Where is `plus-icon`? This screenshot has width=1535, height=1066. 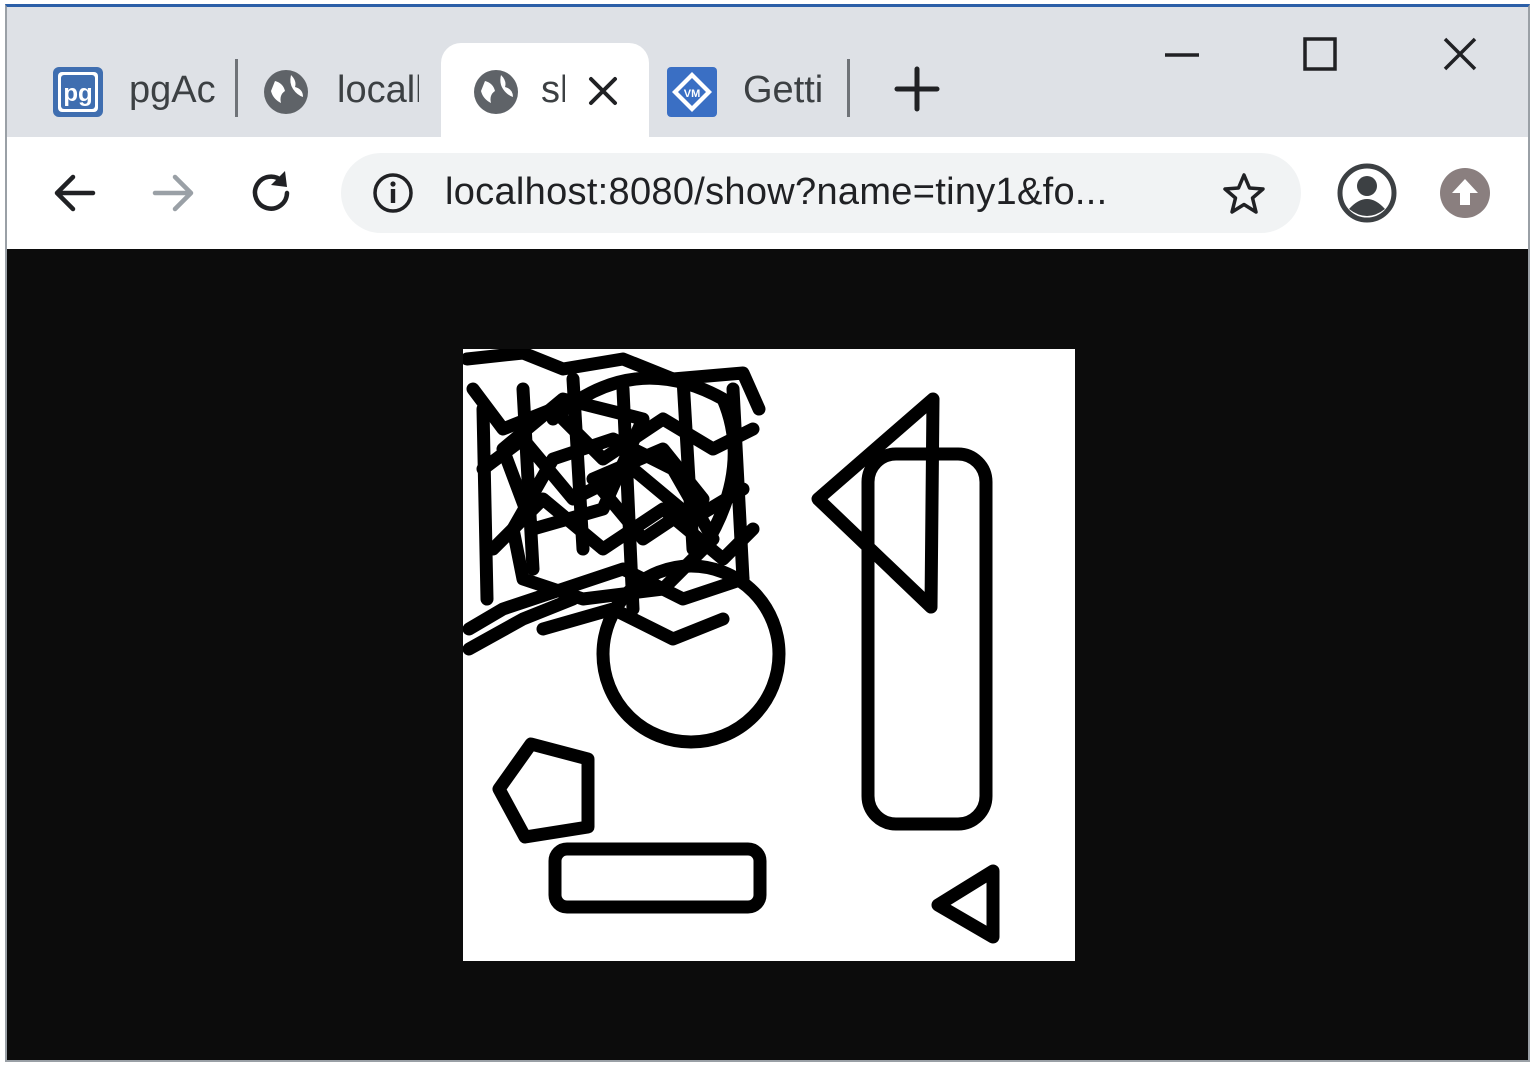 plus-icon is located at coordinates (917, 89).